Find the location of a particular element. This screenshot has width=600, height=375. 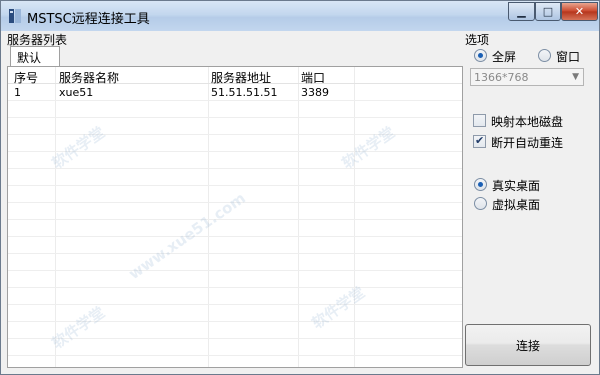

cell-name: xue51 is located at coordinates (76, 92).